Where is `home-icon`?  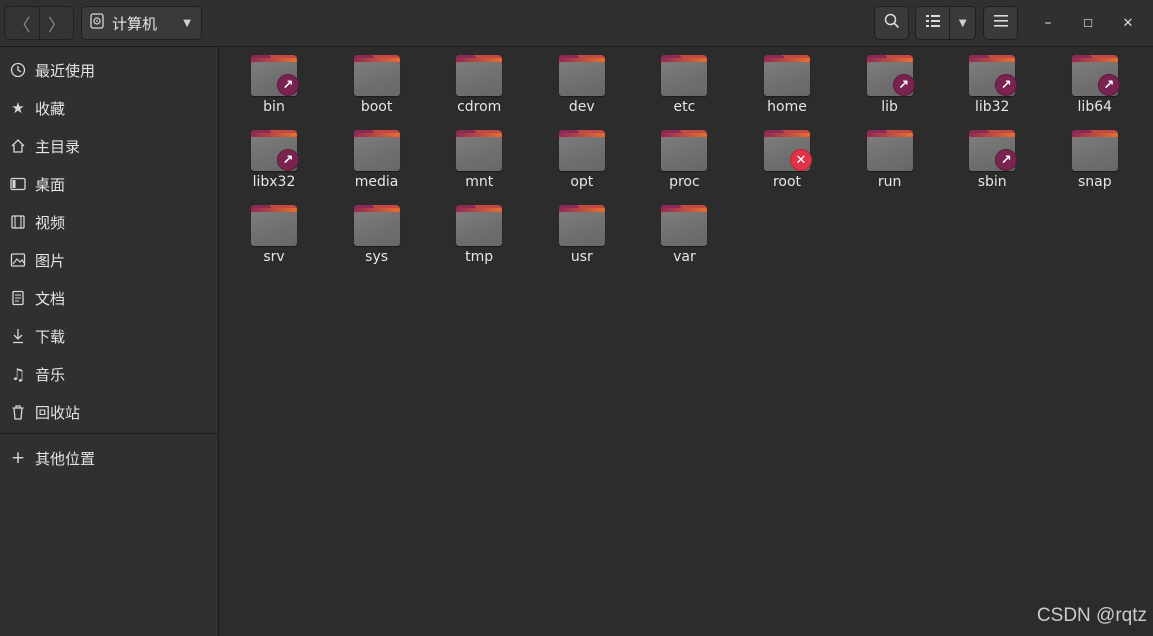 home-icon is located at coordinates (18, 146).